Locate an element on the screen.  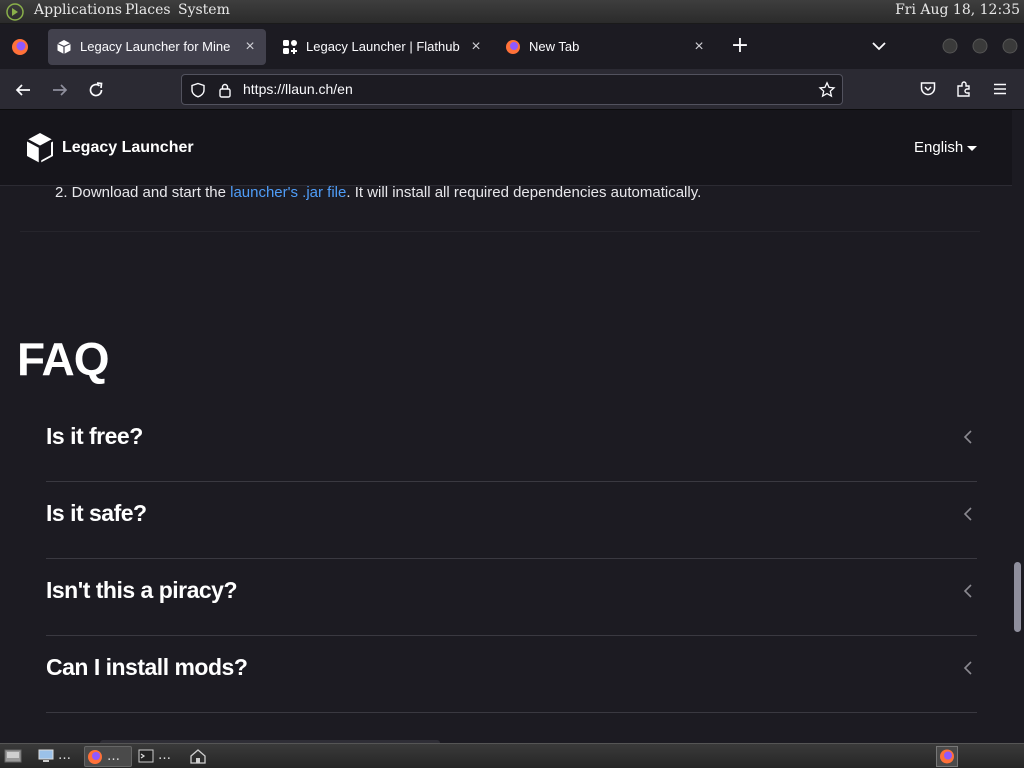
cube-icon is located at coordinates (64, 47).